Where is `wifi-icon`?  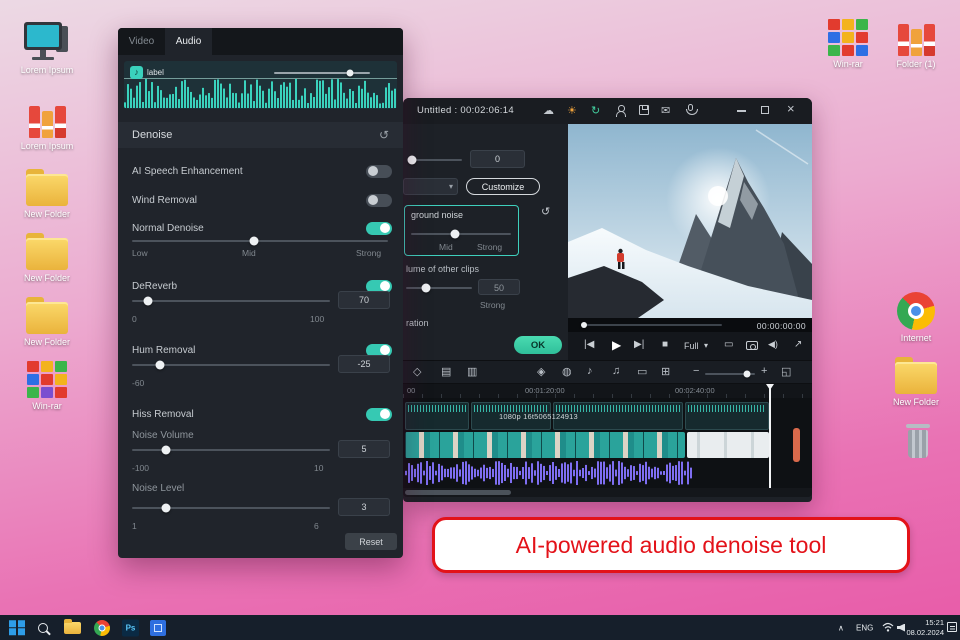
wifi-icon is located at coordinates (888, 628).